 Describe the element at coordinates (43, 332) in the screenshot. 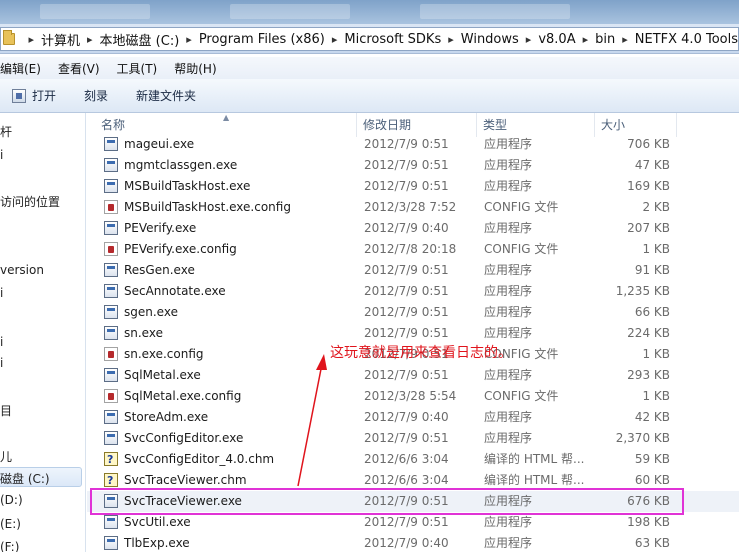

I see `navigation-pane: 杆 i 访问的位置 version i i i 目儿磁盘 (C:) (D:) (E:) (F:)` at that location.